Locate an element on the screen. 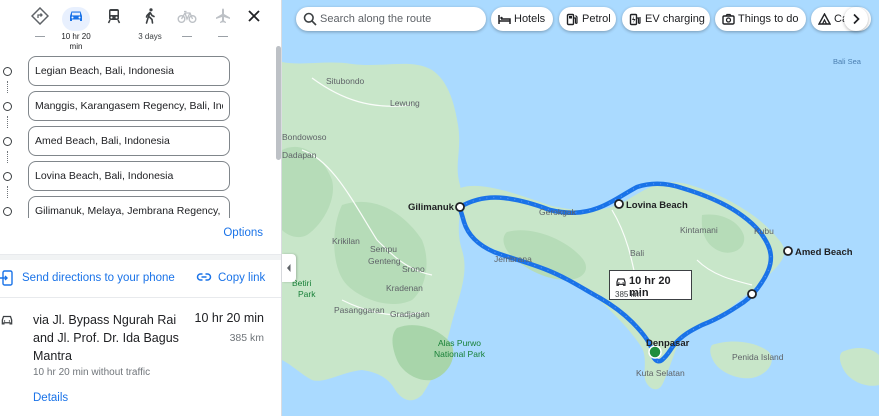 The image size is (879, 416). search-along-route is located at coordinates (391, 19).